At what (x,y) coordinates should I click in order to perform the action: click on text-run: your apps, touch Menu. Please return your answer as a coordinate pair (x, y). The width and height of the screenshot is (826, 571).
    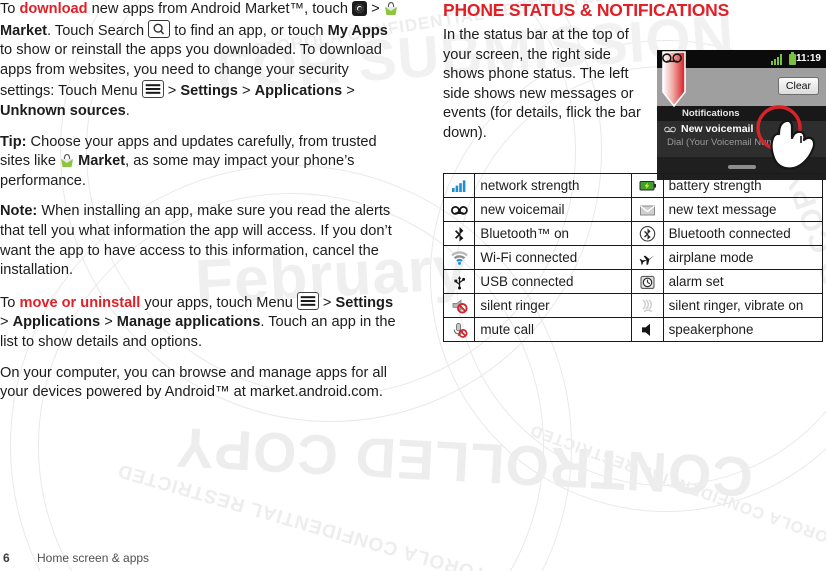
    Looking at the image, I should click on (218, 302).